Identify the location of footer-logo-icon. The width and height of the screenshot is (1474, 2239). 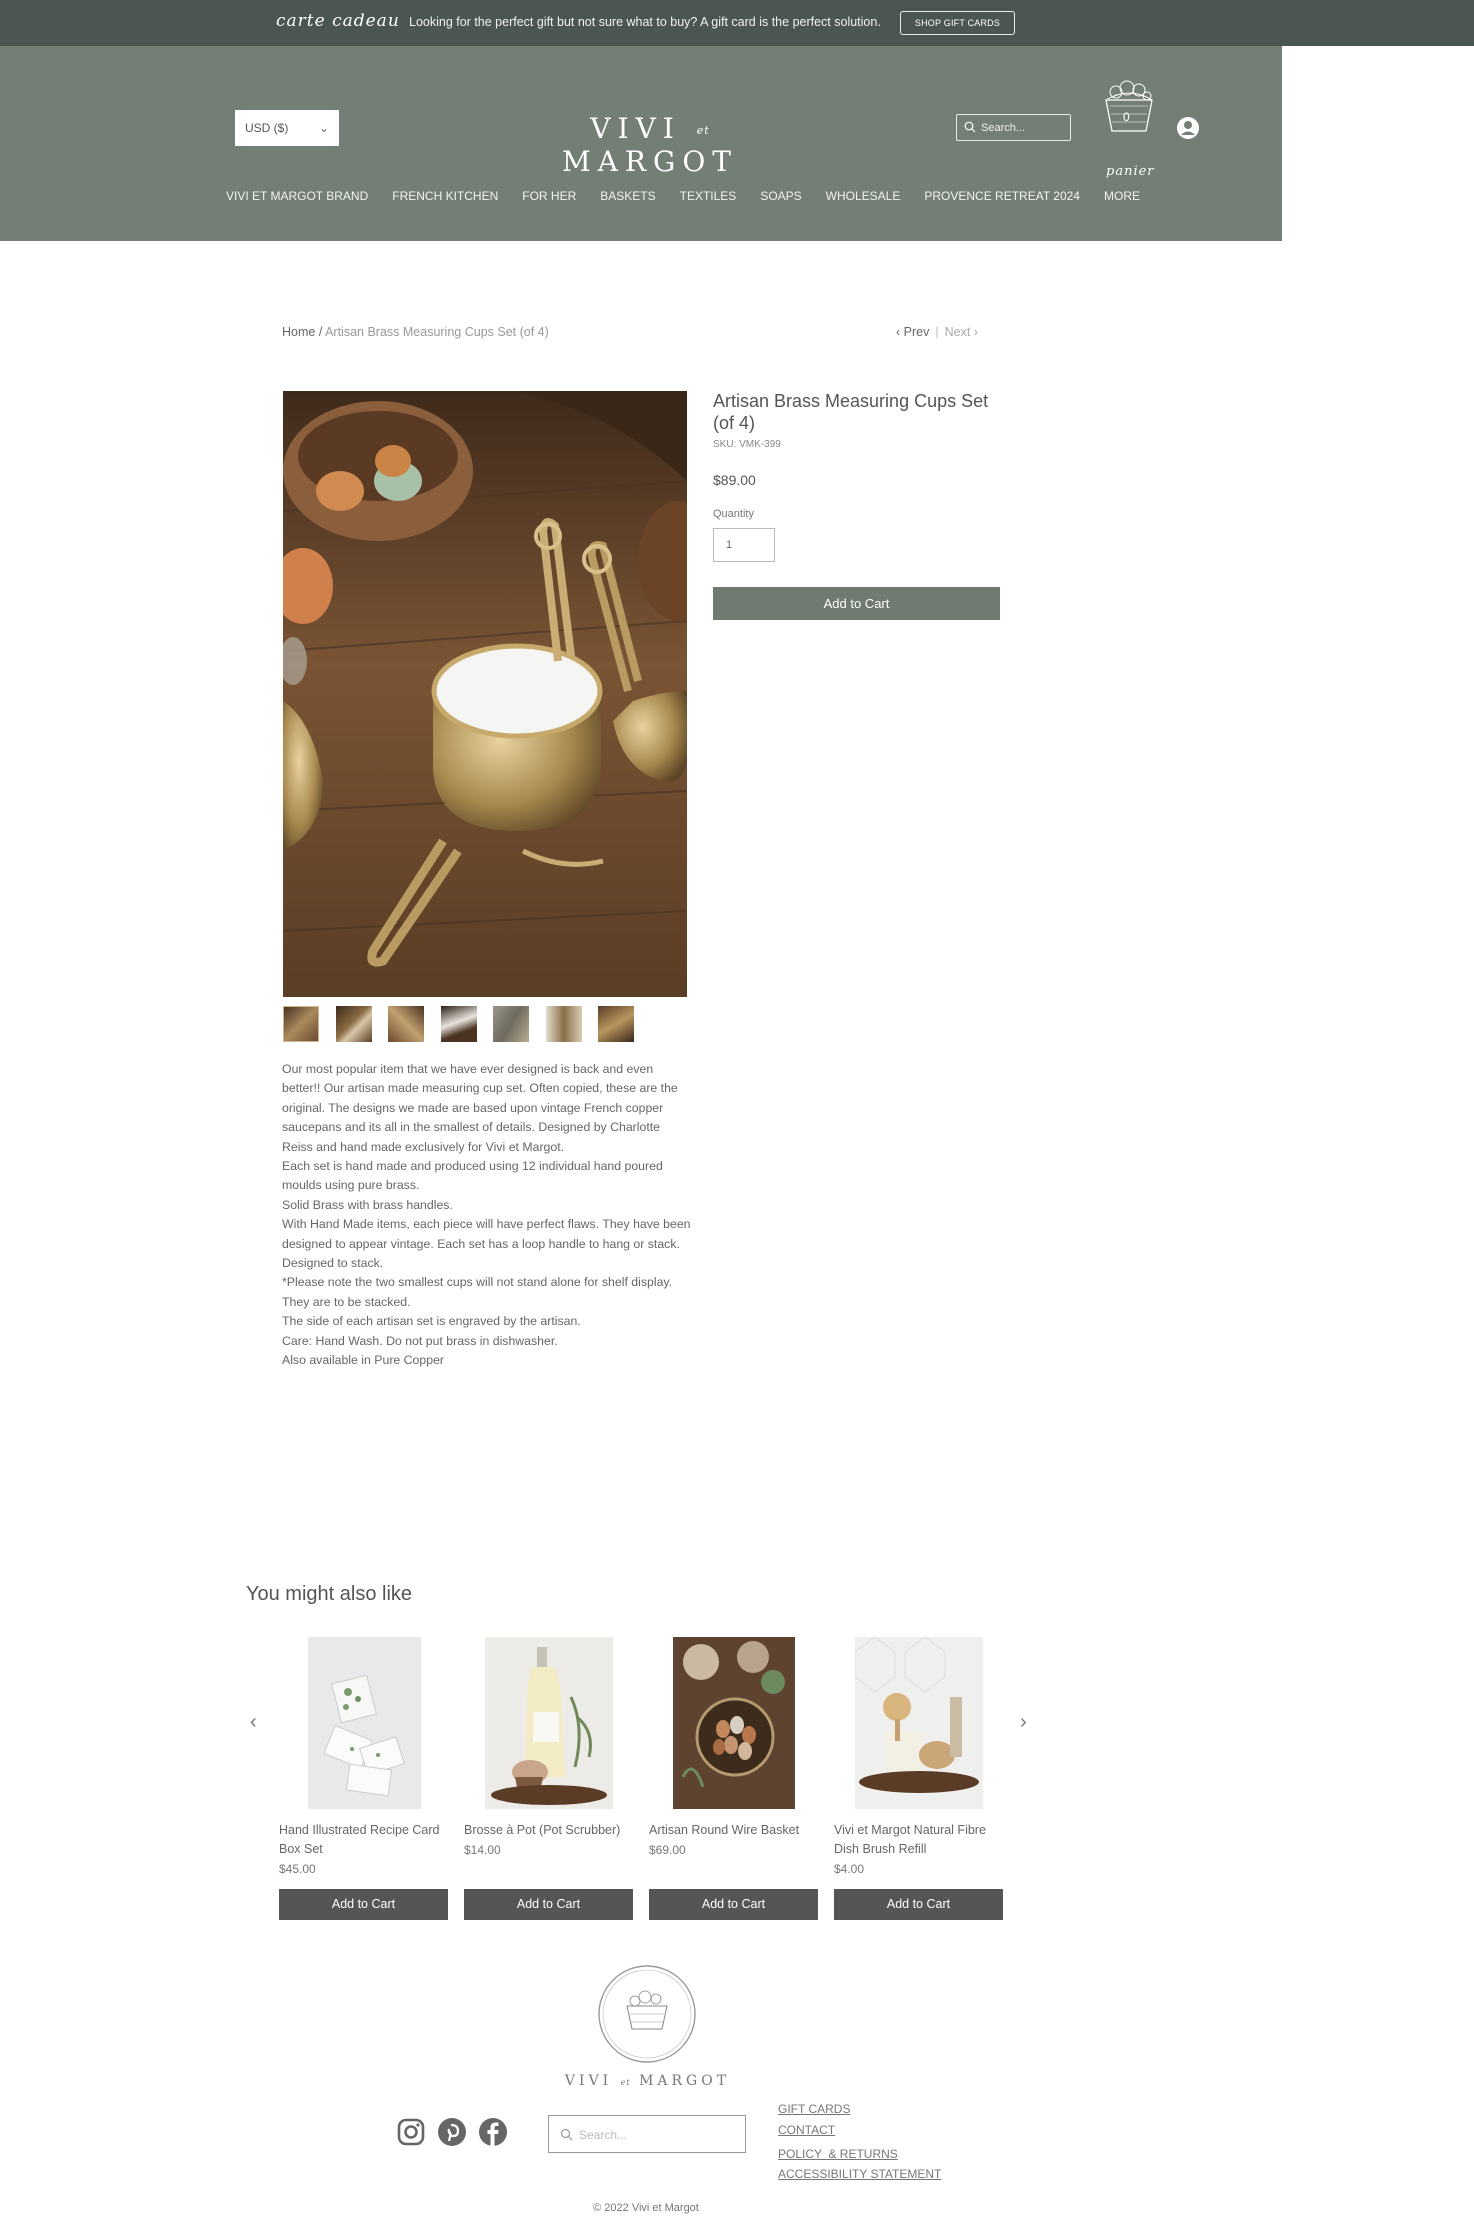
(647, 2014).